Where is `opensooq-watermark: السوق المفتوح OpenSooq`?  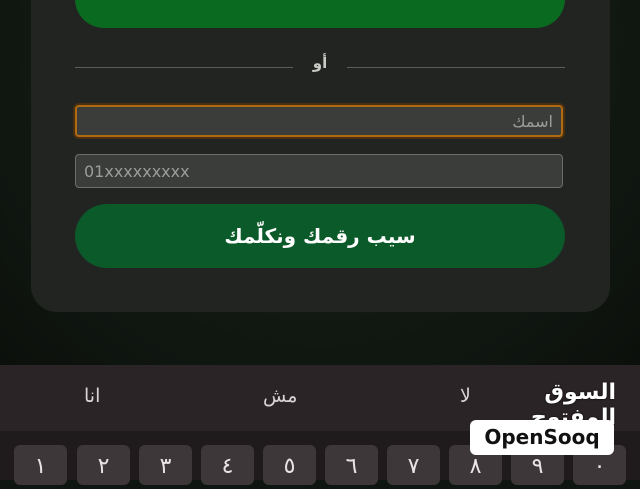 opensooq-watermark: السوق المفتوح OpenSooq is located at coordinates (543, 419).